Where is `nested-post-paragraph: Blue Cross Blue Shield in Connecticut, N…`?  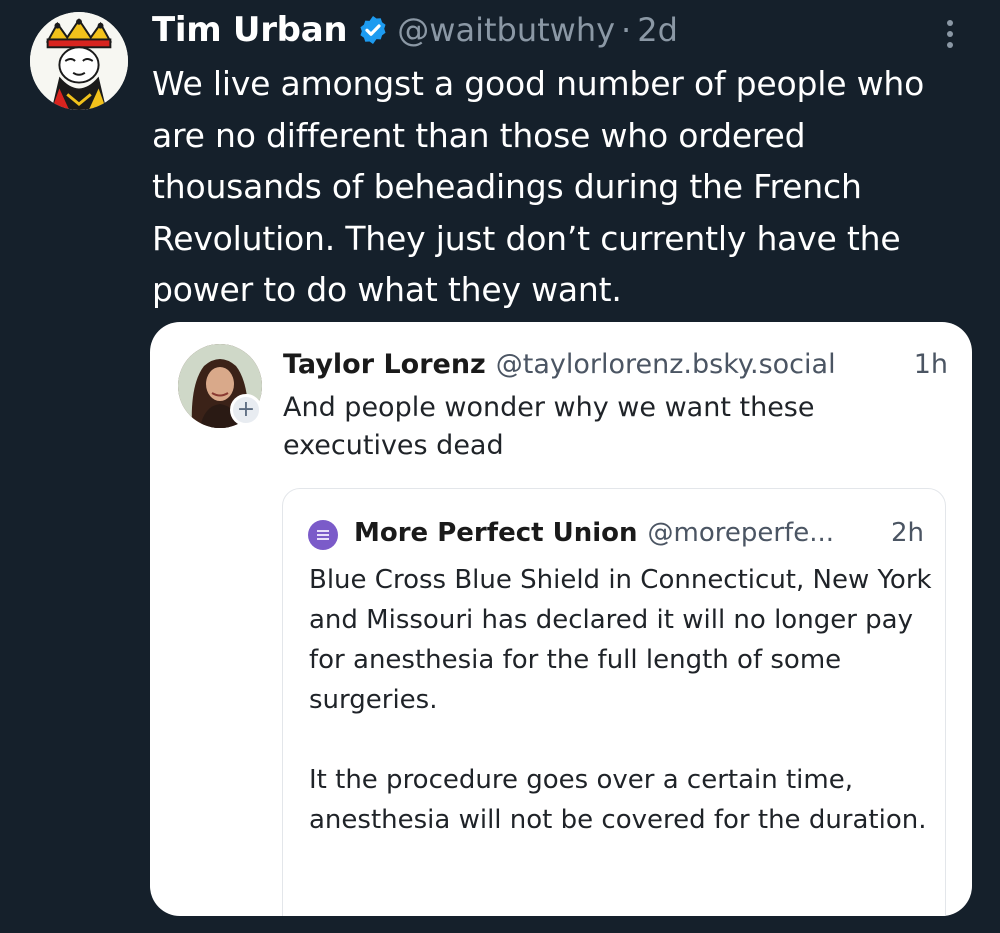 nested-post-paragraph: Blue Cross Blue Shield in Connecticut, N… is located at coordinates (620, 640).